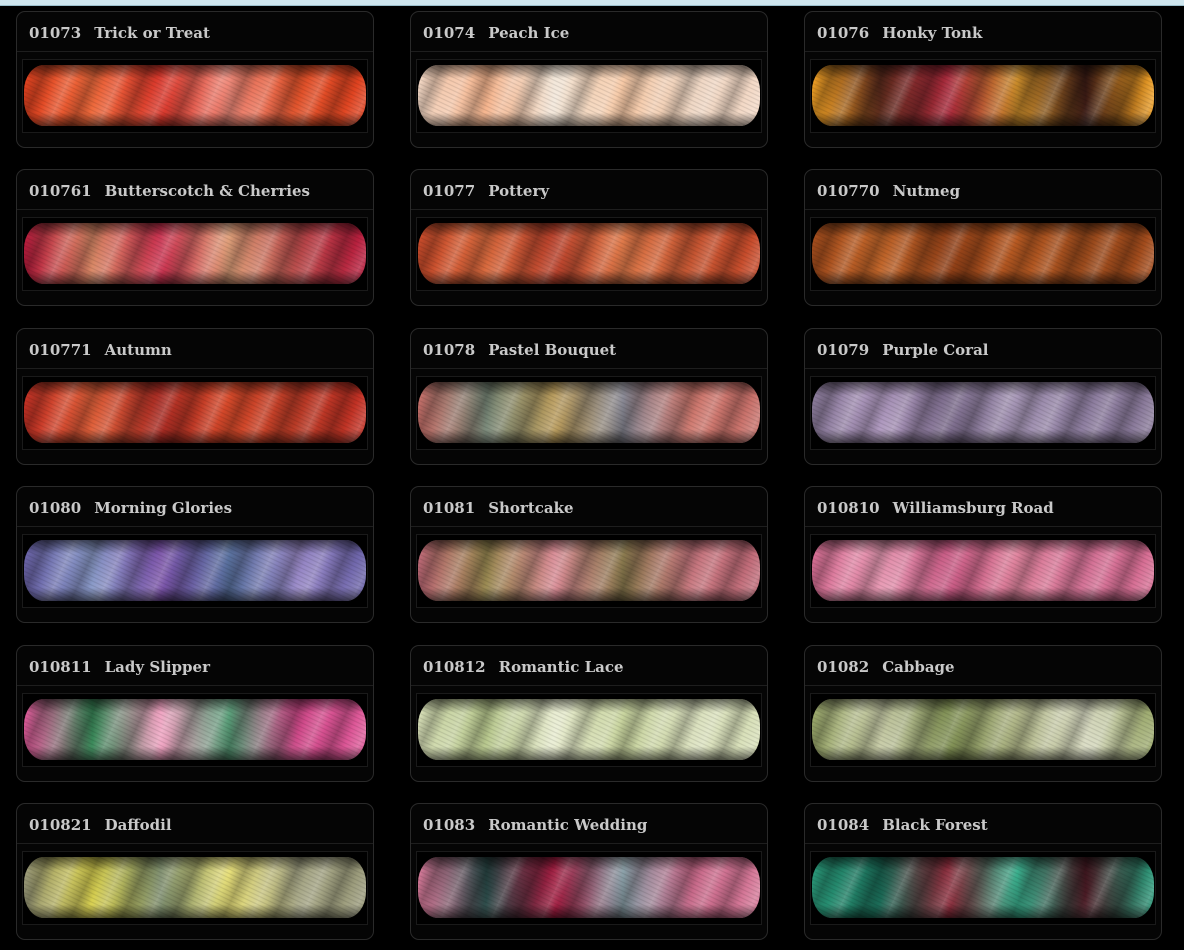  I want to click on swatch-code: 010771, so click(60, 350).